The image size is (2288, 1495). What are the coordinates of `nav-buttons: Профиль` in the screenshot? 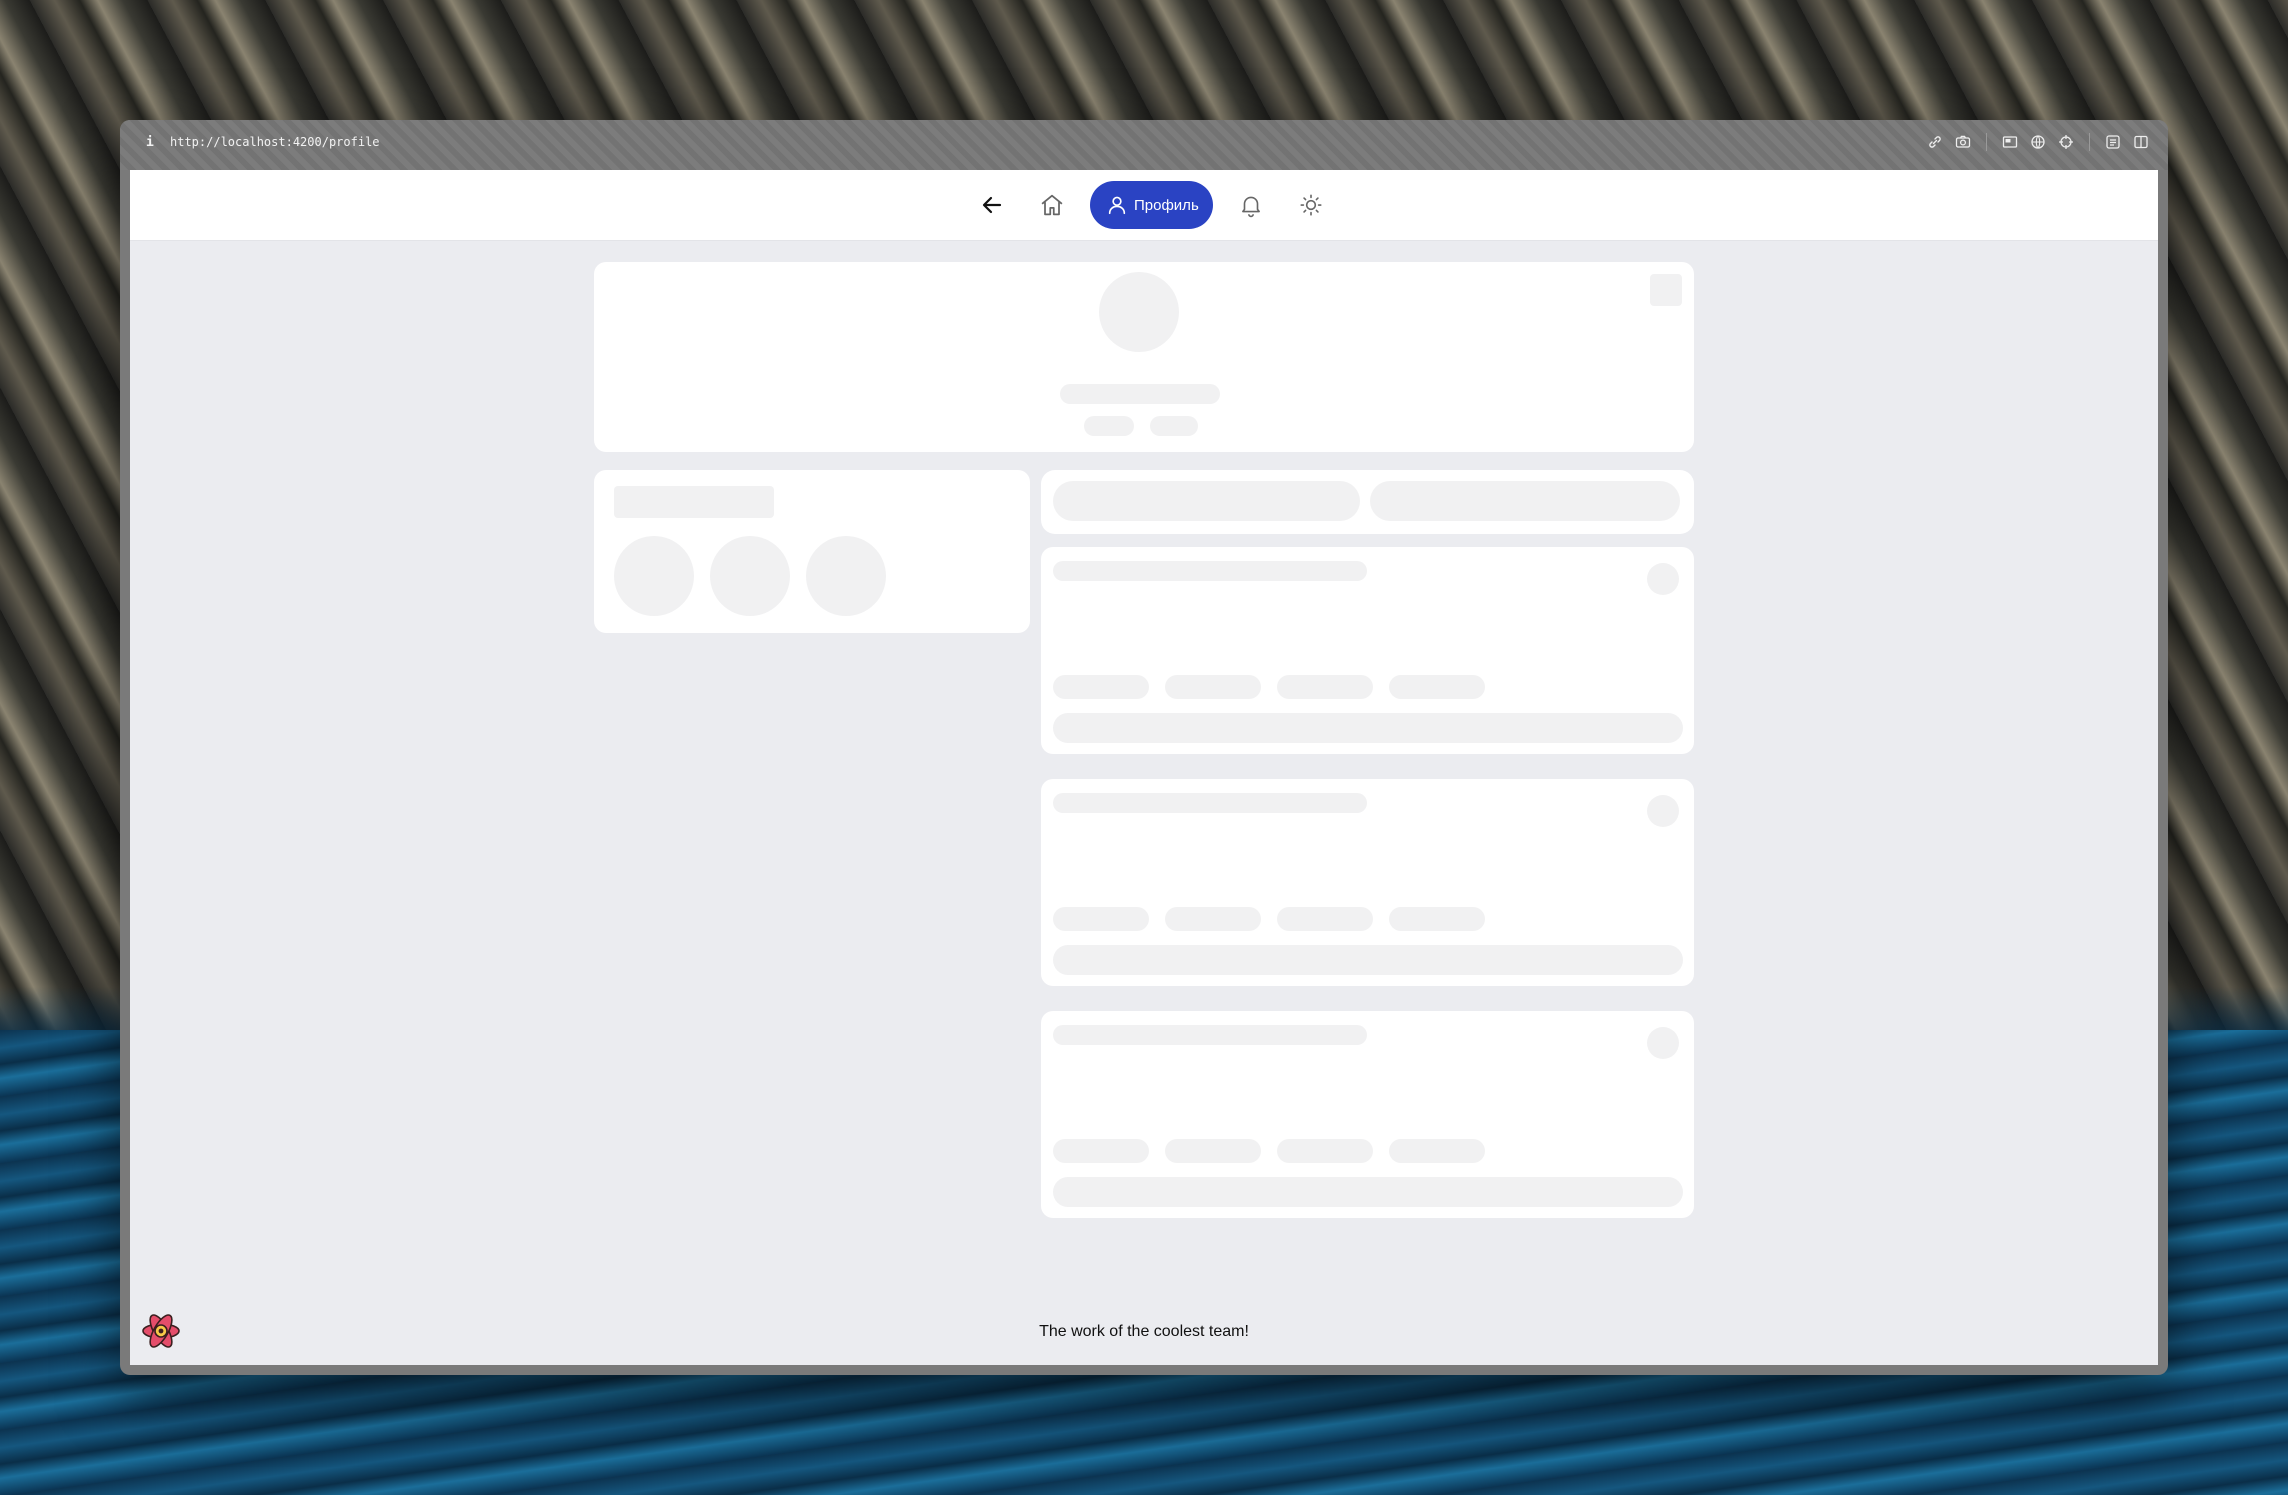 It's located at (1151, 205).